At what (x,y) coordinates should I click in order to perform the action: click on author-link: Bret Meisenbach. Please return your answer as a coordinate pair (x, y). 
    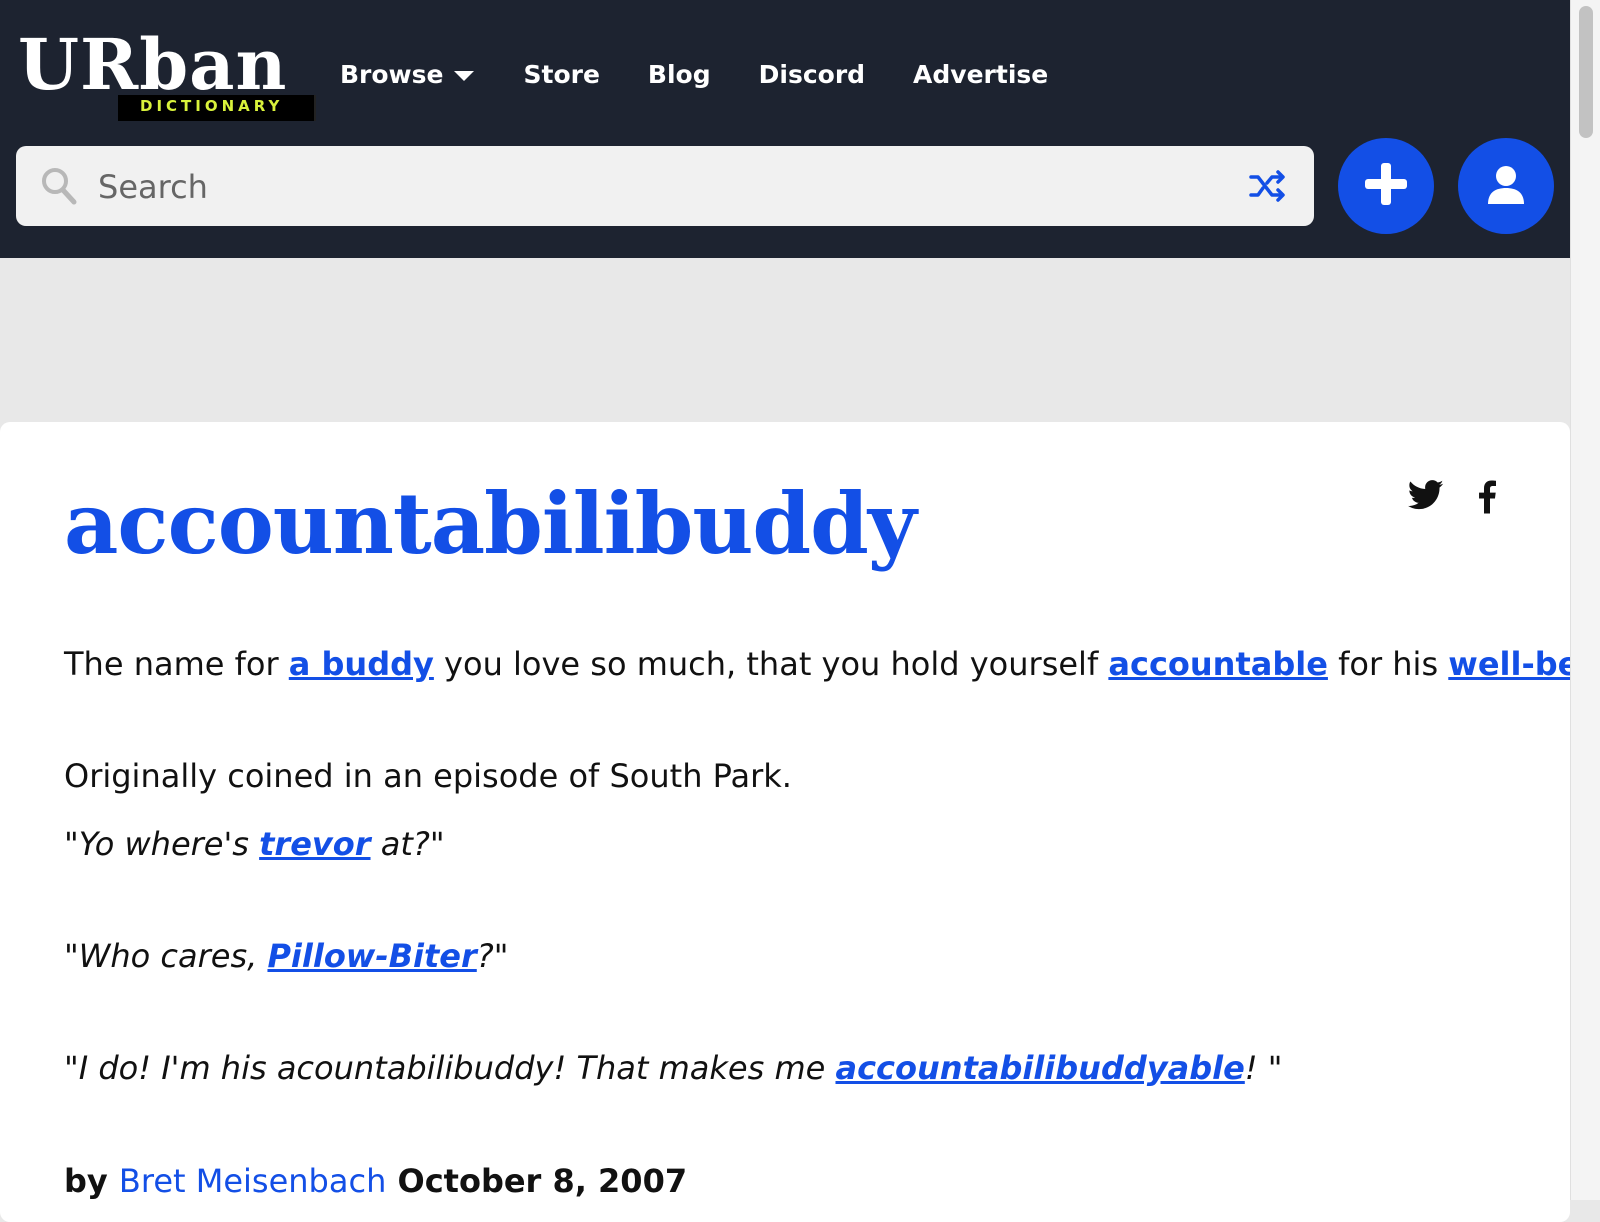
    Looking at the image, I should click on (252, 1181).